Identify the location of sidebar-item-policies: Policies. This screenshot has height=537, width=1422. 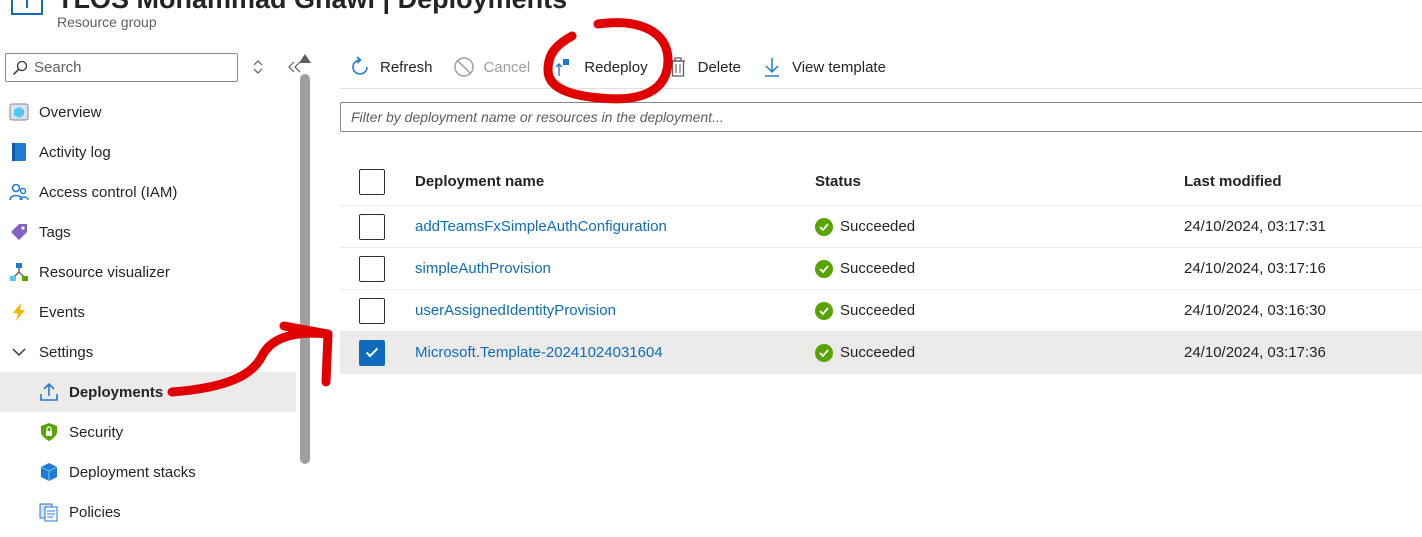
(148, 512).